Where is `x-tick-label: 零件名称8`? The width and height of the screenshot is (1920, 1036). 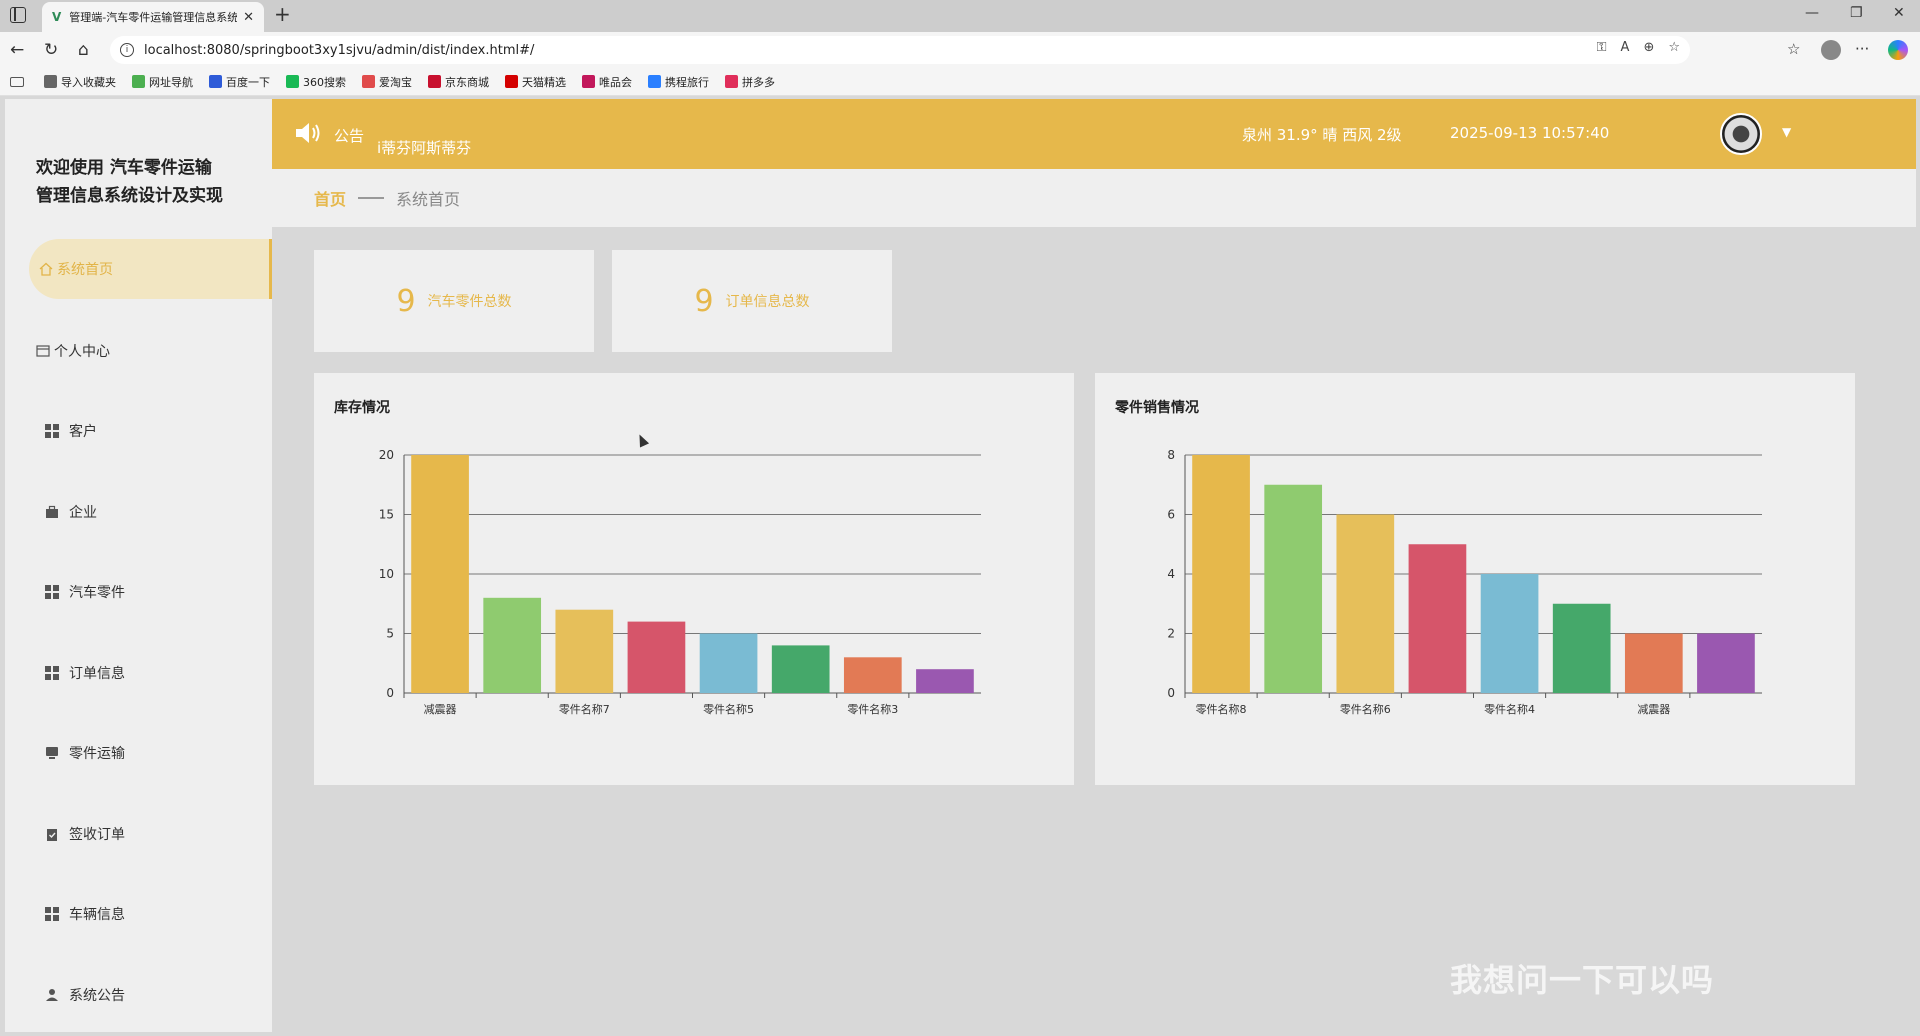 x-tick-label: 零件名称8 is located at coordinates (1221, 709).